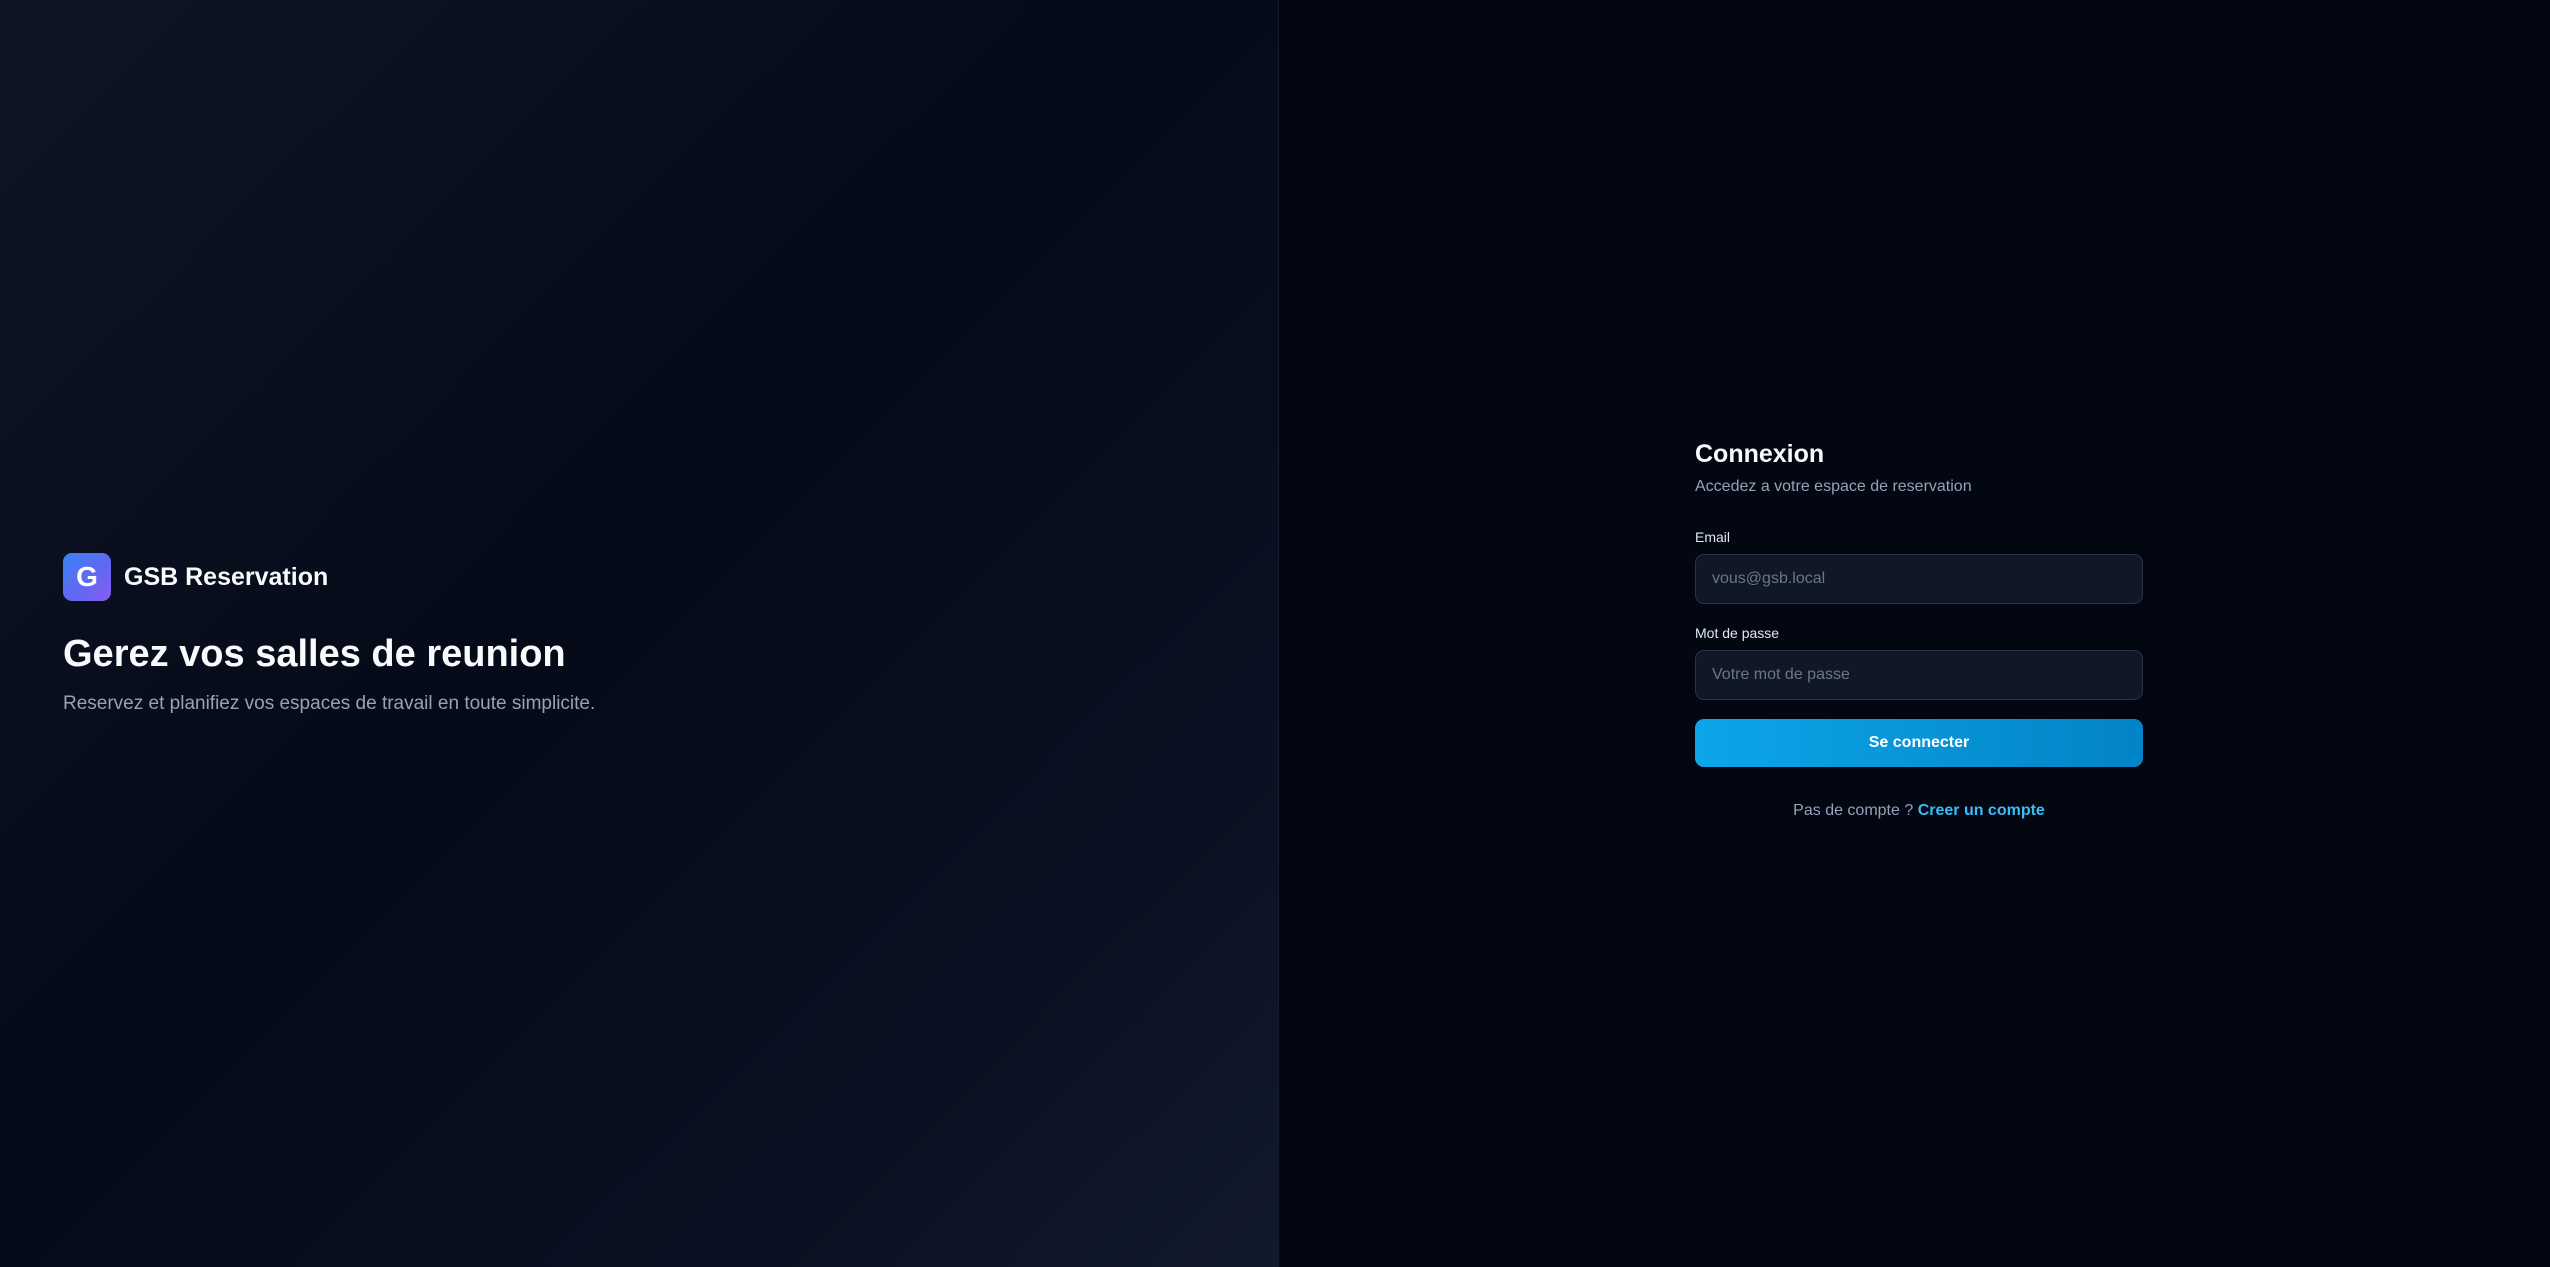  I want to click on logo-icon: G, so click(87, 577).